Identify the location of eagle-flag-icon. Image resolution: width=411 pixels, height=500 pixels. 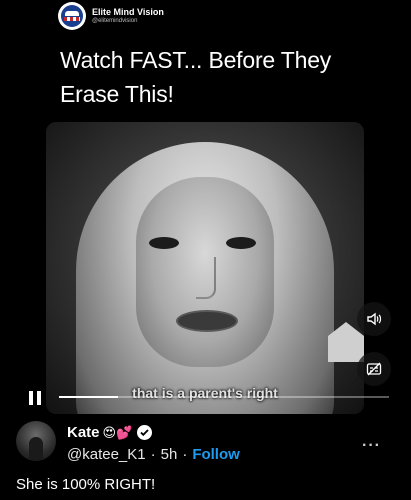
(72, 16).